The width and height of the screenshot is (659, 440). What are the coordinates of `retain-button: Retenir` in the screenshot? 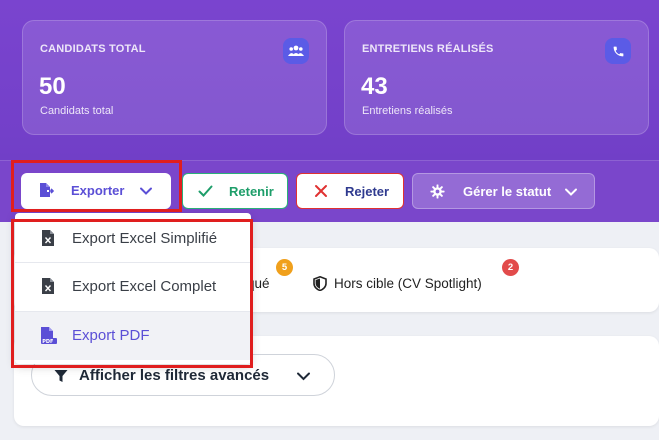 It's located at (235, 191).